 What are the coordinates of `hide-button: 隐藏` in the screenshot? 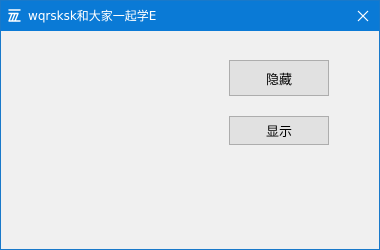 It's located at (279, 78).